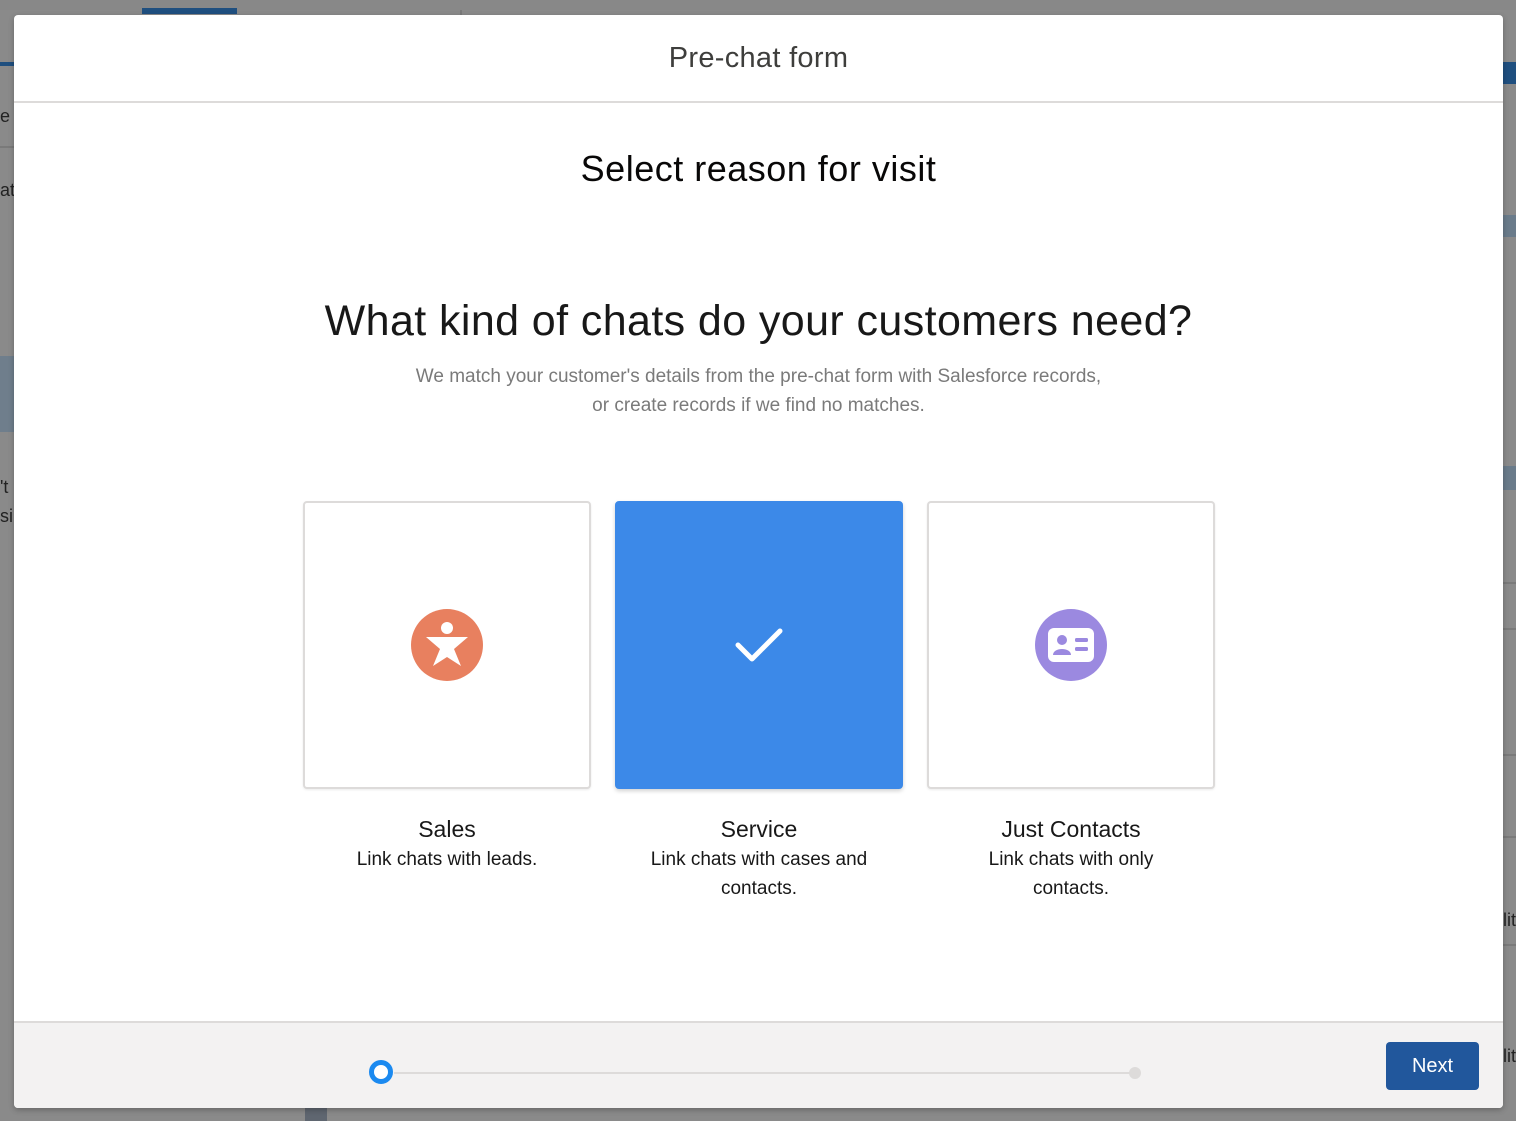 The image size is (1516, 1121). Describe the element at coordinates (8, 190) in the screenshot. I see `background-text-fragment: at` at that location.